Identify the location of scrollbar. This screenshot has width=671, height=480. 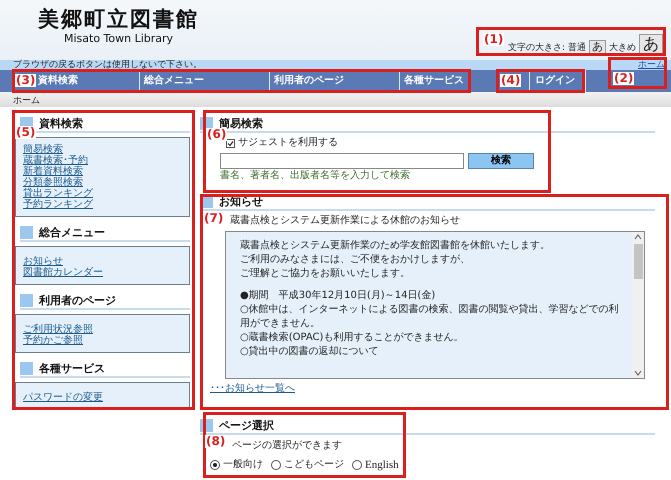
(638, 305).